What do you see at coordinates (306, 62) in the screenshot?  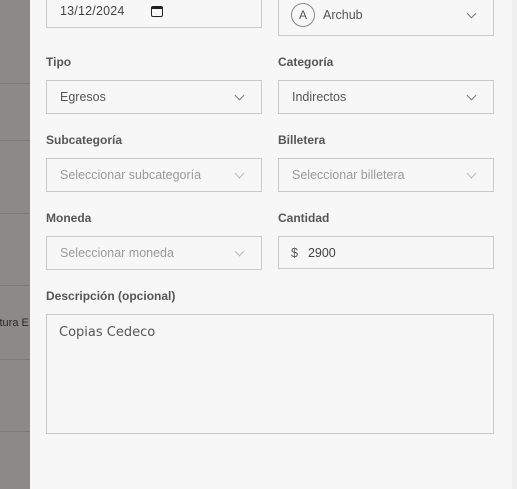 I see `categoria-label: Categoría` at bounding box center [306, 62].